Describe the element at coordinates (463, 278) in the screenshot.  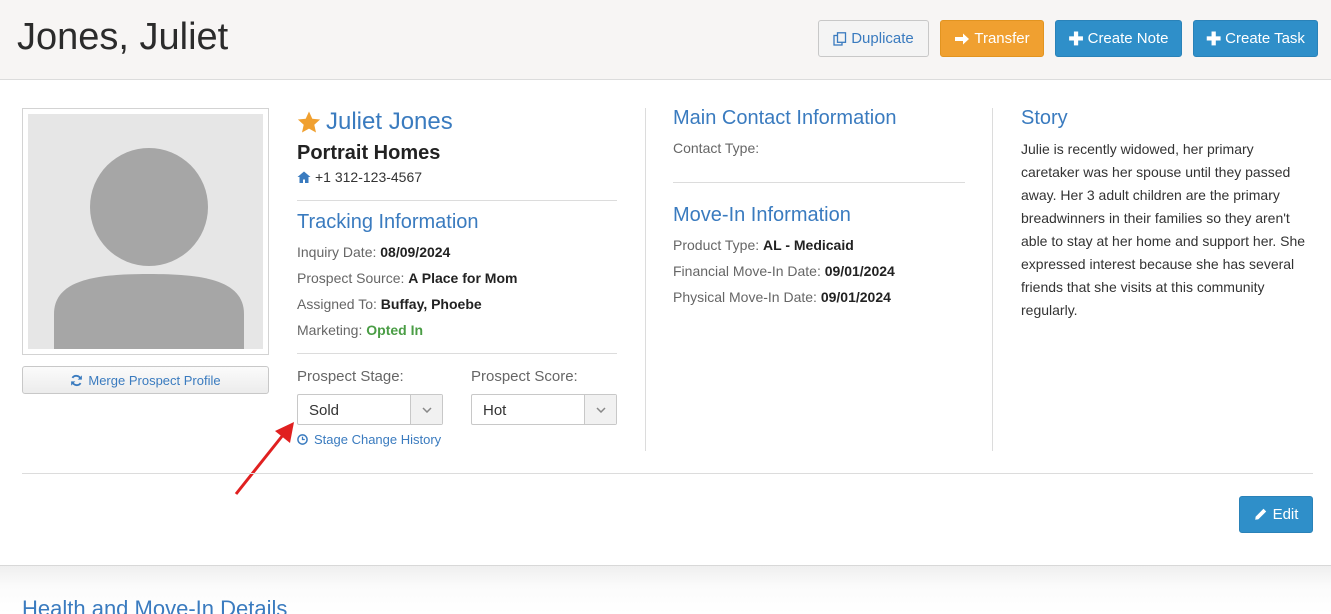
I see `field-value: A Place for Mom` at that location.